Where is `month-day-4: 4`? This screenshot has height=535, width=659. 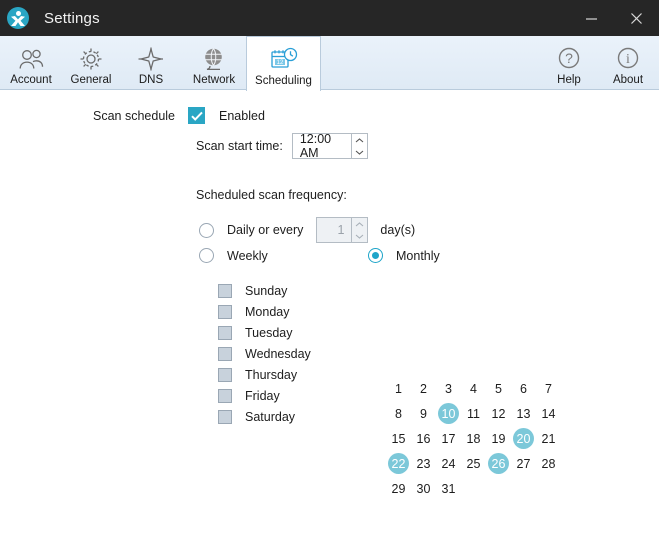 month-day-4: 4 is located at coordinates (473, 388).